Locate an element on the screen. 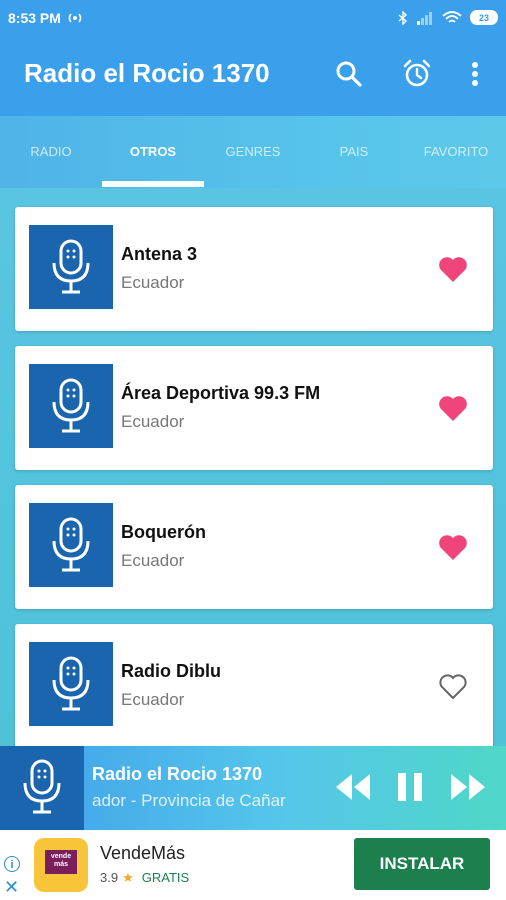  more-vert-icon is located at coordinates (475, 74).